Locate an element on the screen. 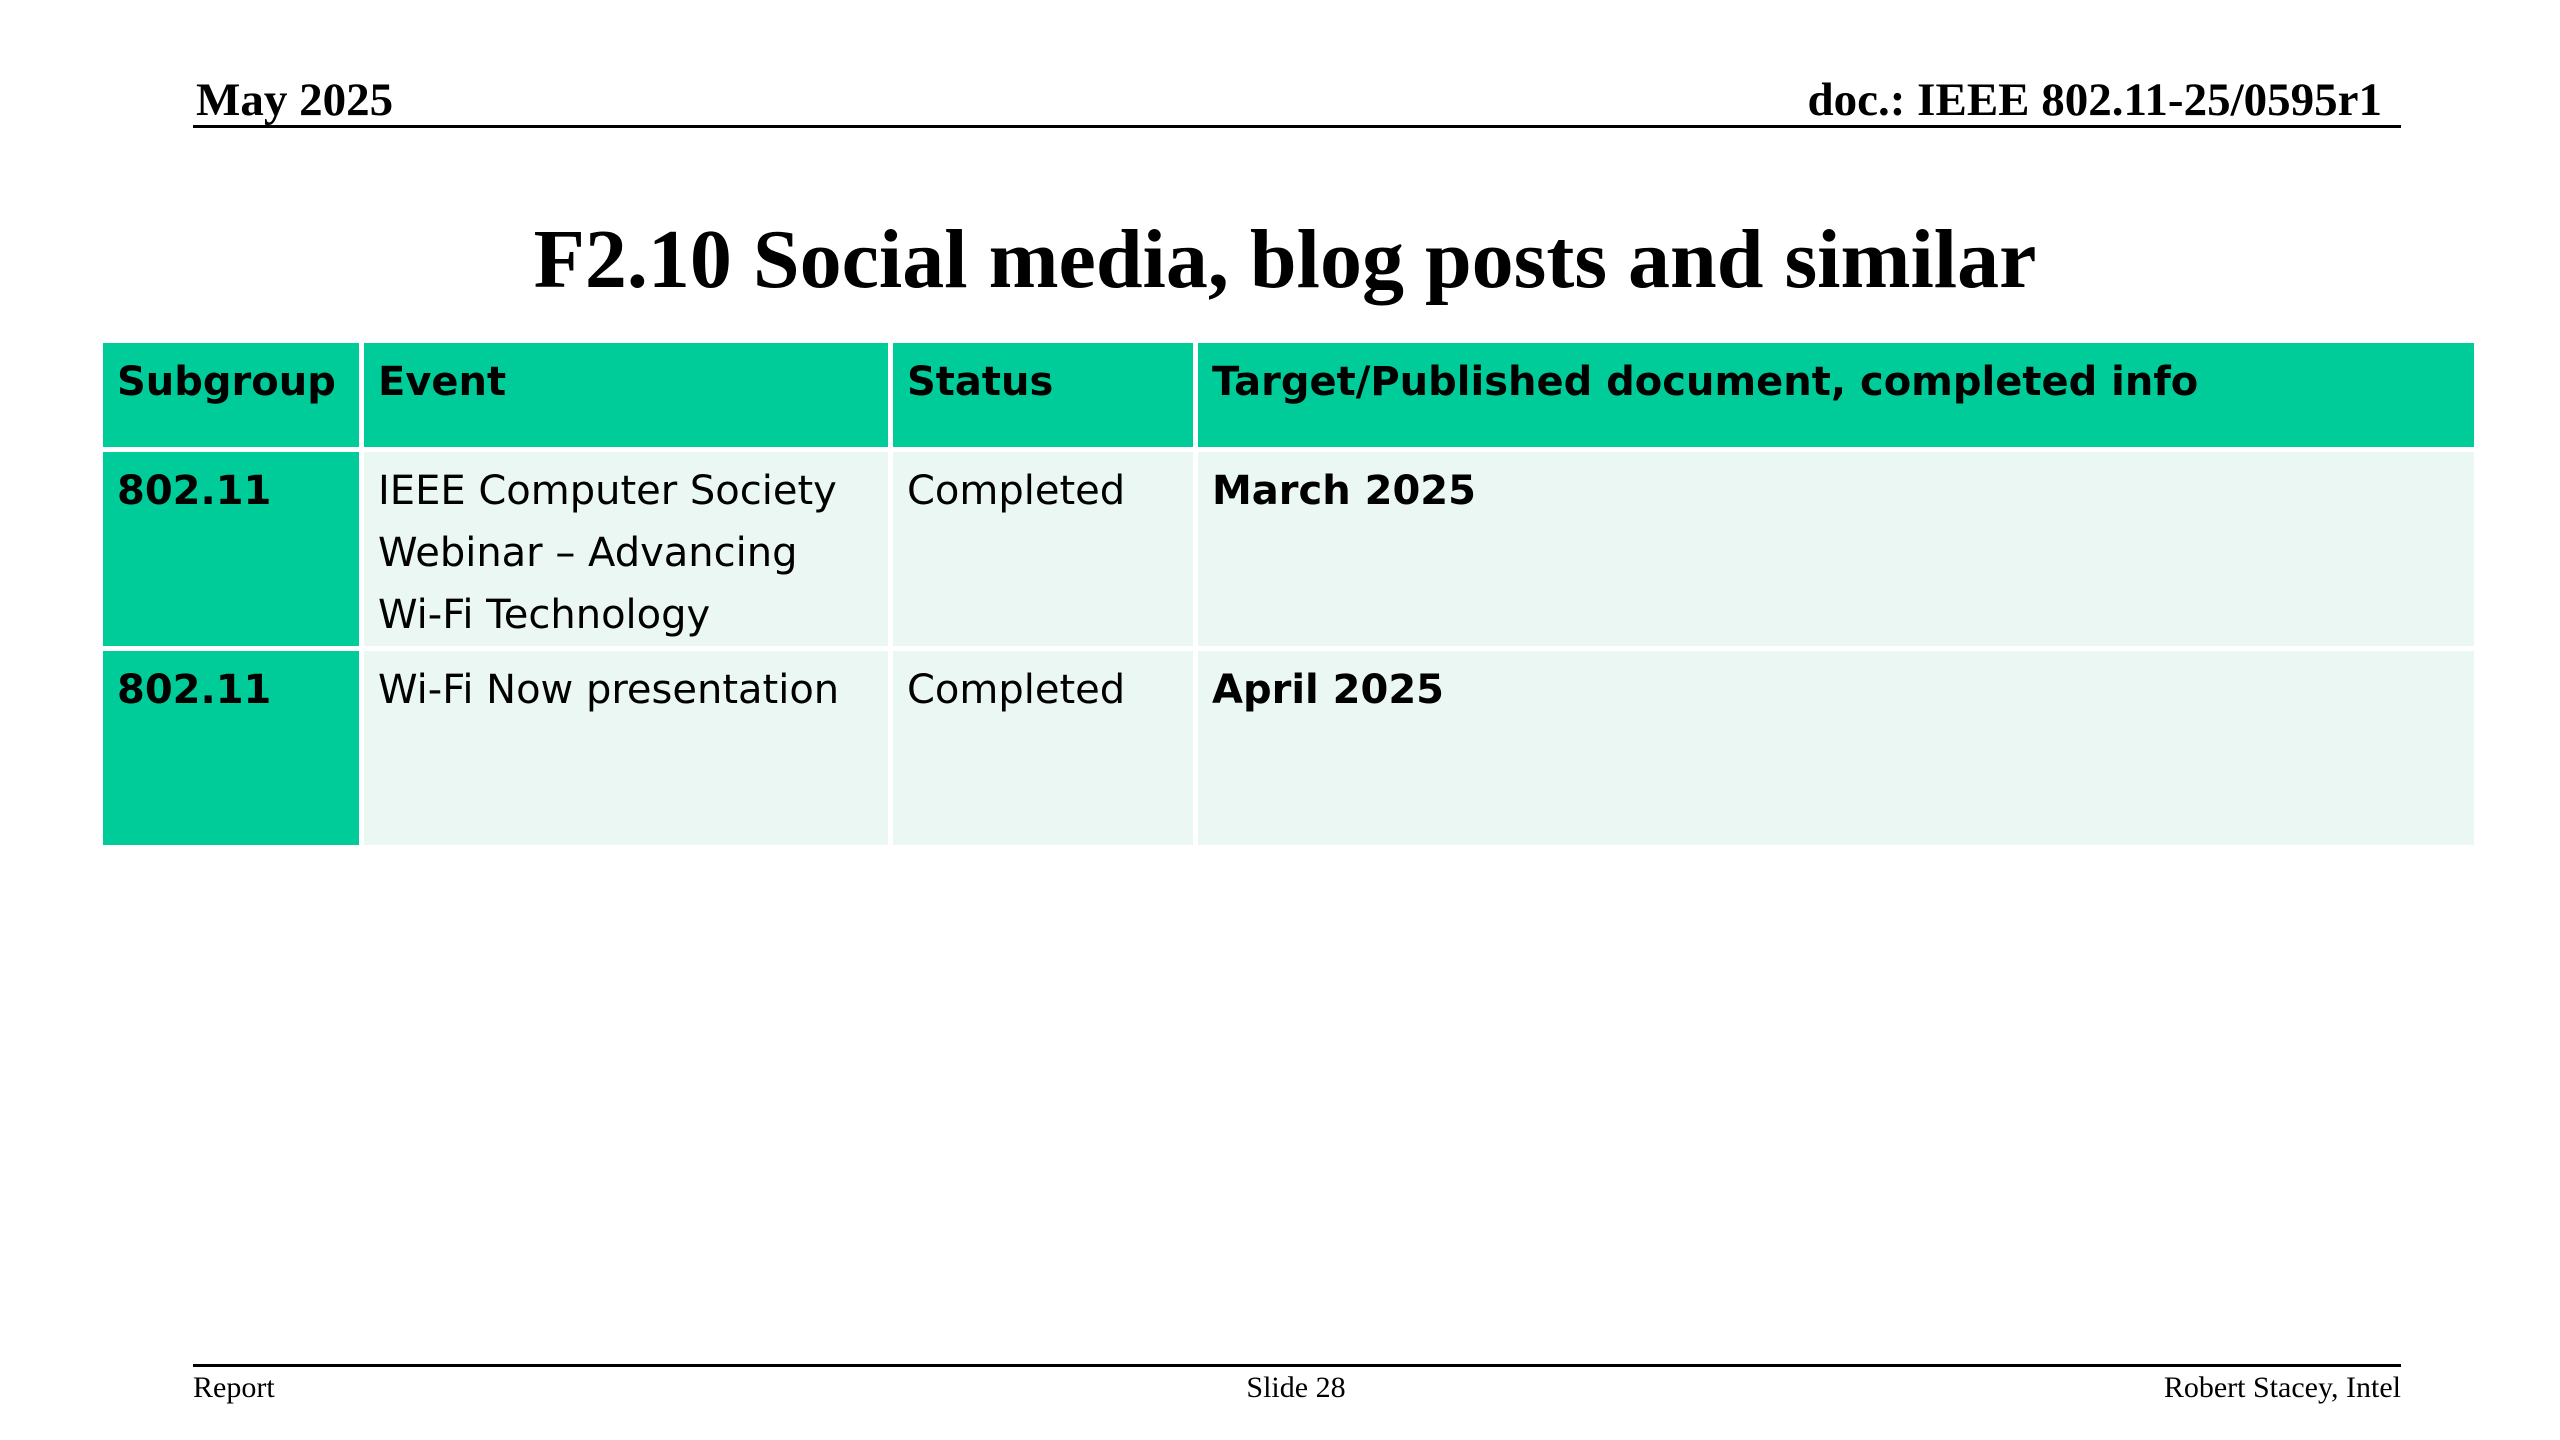 The image size is (2560, 1440). column-header-subgroup: Subgroup is located at coordinates (231, 395).